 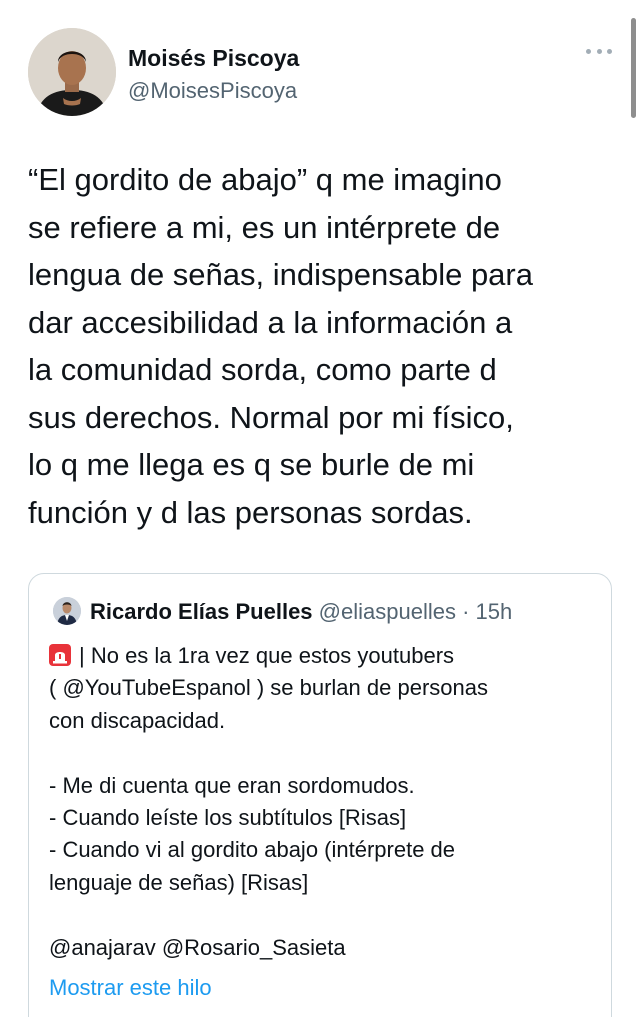 I want to click on tweet-header: Moisés Piscoya @MoisesPiscoya, so click(x=323, y=74).